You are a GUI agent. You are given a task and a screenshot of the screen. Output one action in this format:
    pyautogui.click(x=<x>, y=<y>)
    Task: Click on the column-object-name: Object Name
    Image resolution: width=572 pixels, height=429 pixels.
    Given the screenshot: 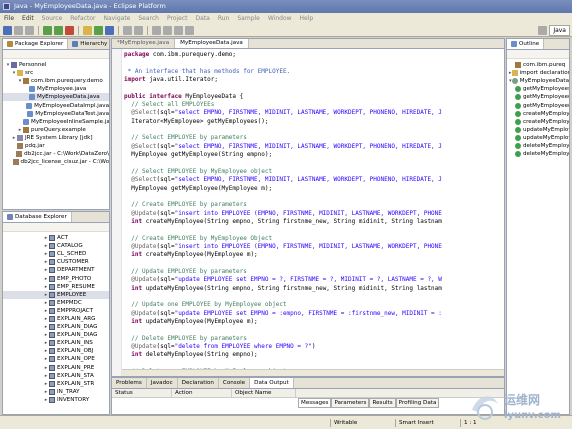 What is the action you would take?
    pyautogui.click(x=264, y=393)
    